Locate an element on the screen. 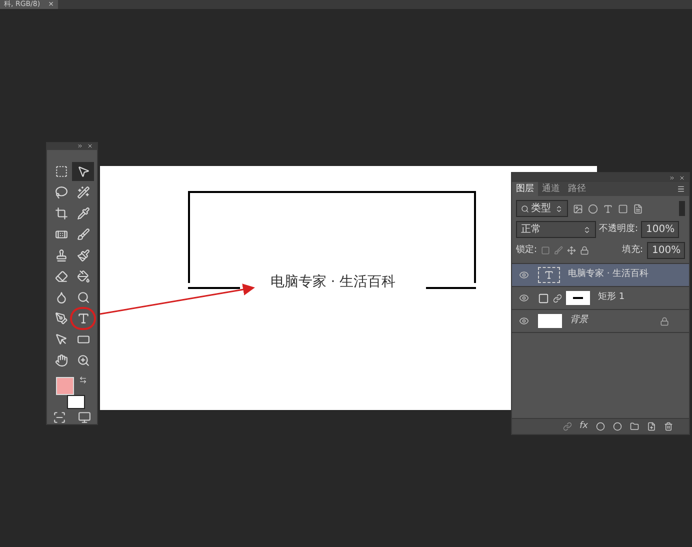  layer-row: 背景 is located at coordinates (600, 321).